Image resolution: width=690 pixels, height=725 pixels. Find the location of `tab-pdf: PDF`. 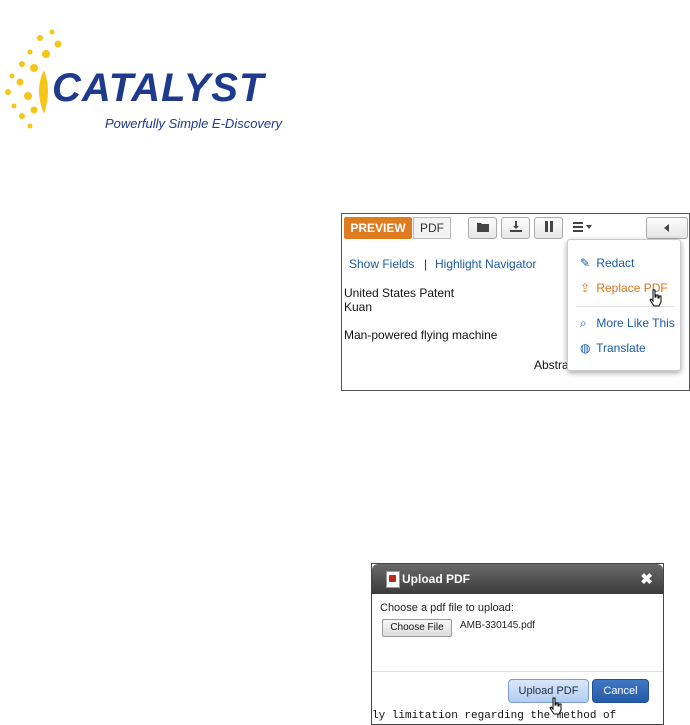

tab-pdf: PDF is located at coordinates (432, 228).